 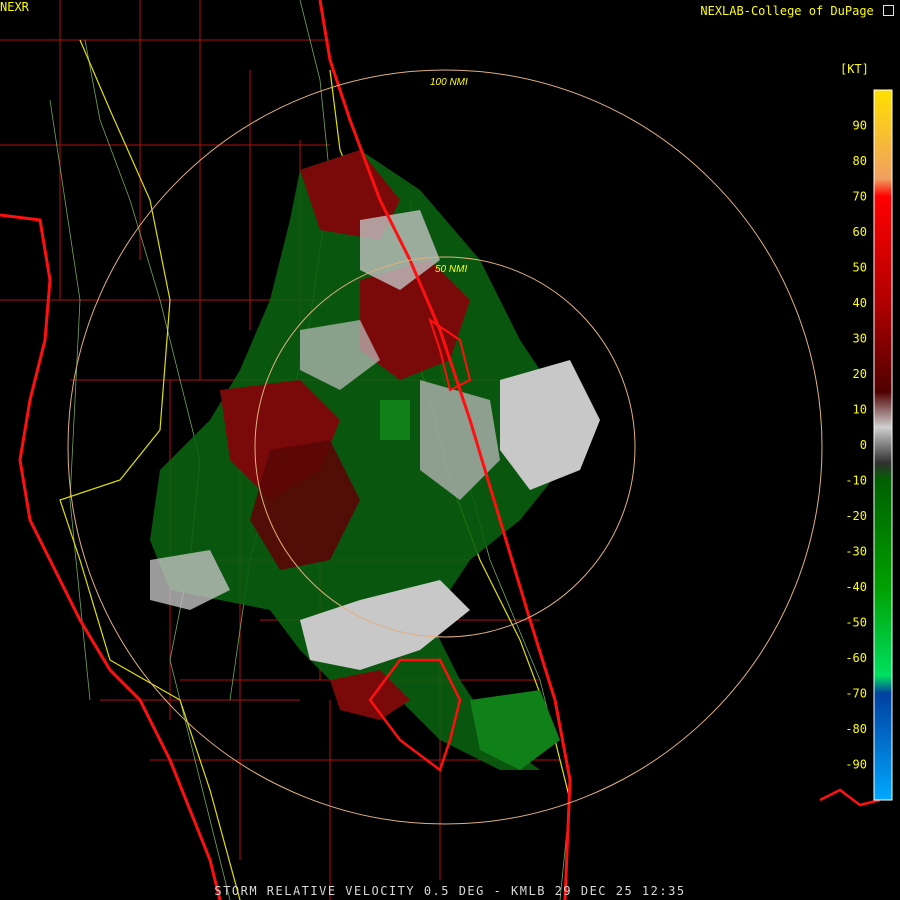 I want to click on scale-tick-label: -30, so click(x=856, y=552).